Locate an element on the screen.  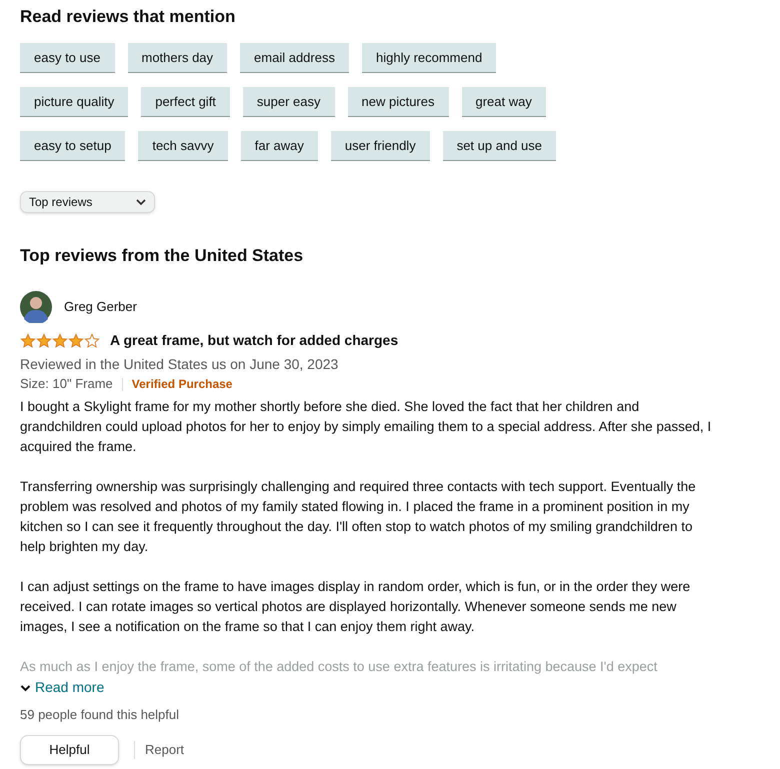
author-name: Greg Gerber is located at coordinates (100, 307).